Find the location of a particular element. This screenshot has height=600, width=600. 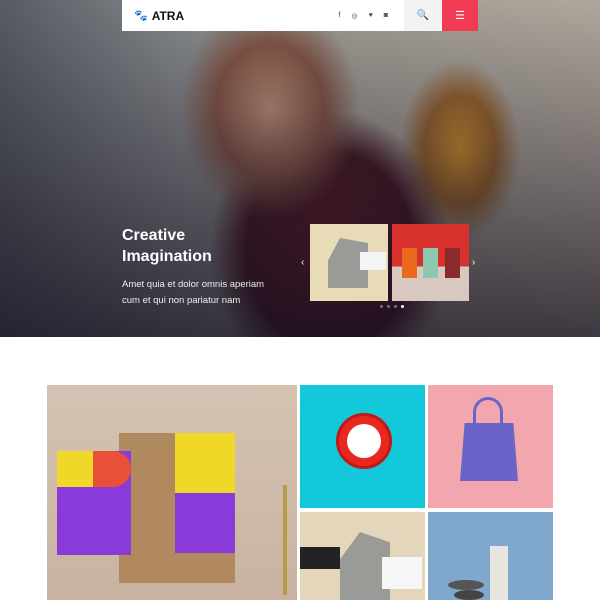

twitter-icon: ♥ is located at coordinates (371, 16).